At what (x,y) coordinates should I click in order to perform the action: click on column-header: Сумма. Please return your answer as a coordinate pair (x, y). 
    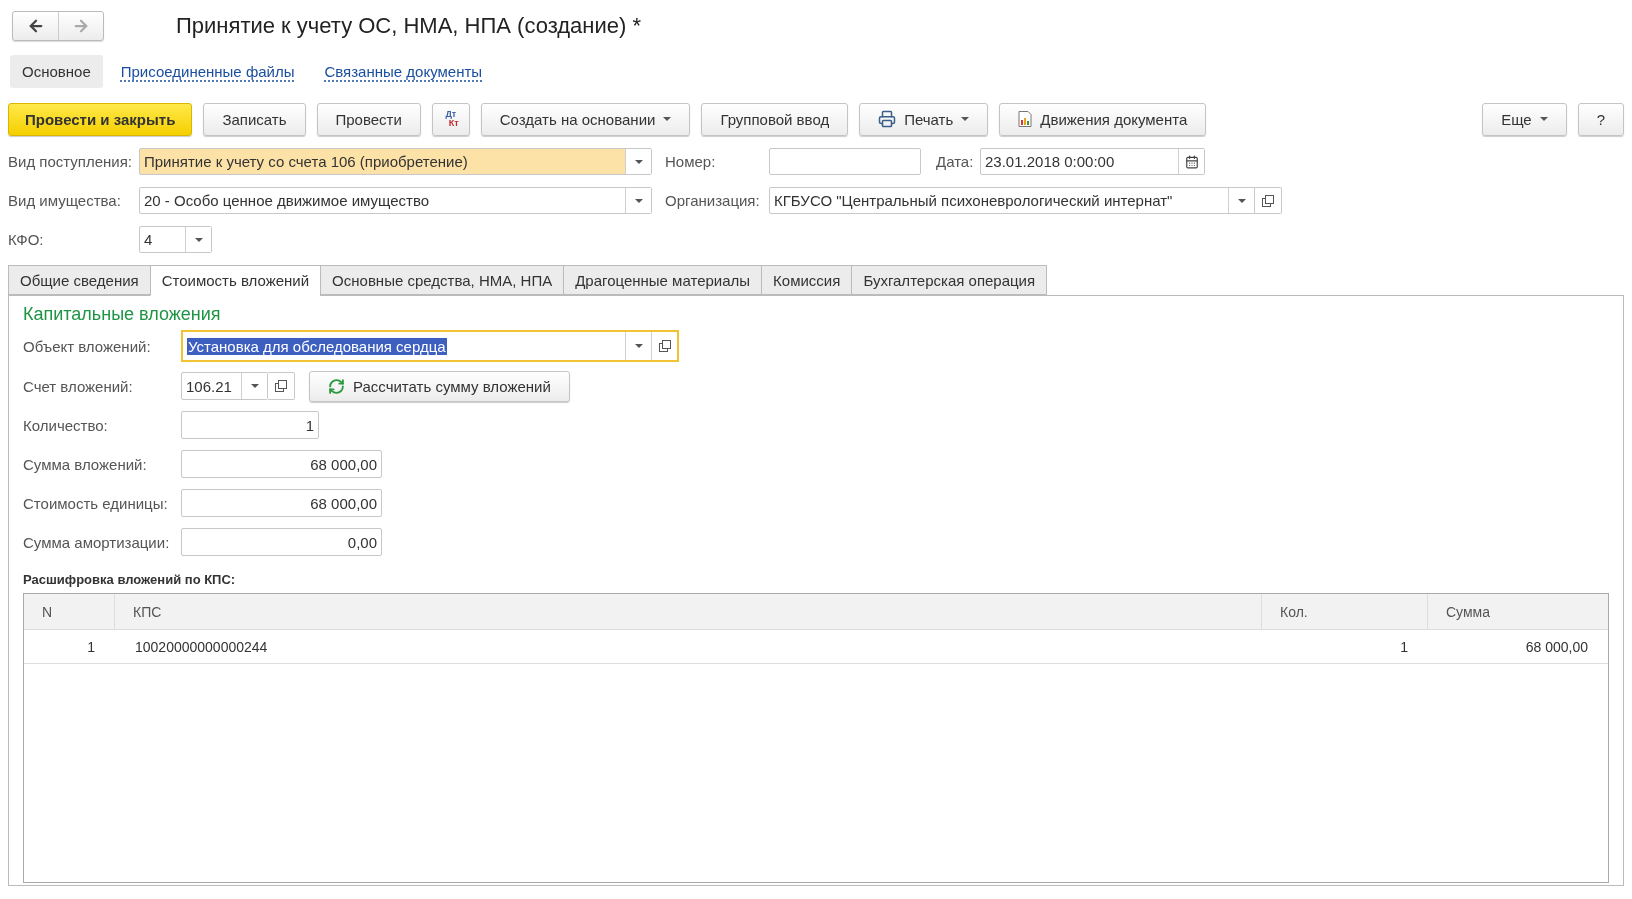
    Looking at the image, I should click on (1518, 611).